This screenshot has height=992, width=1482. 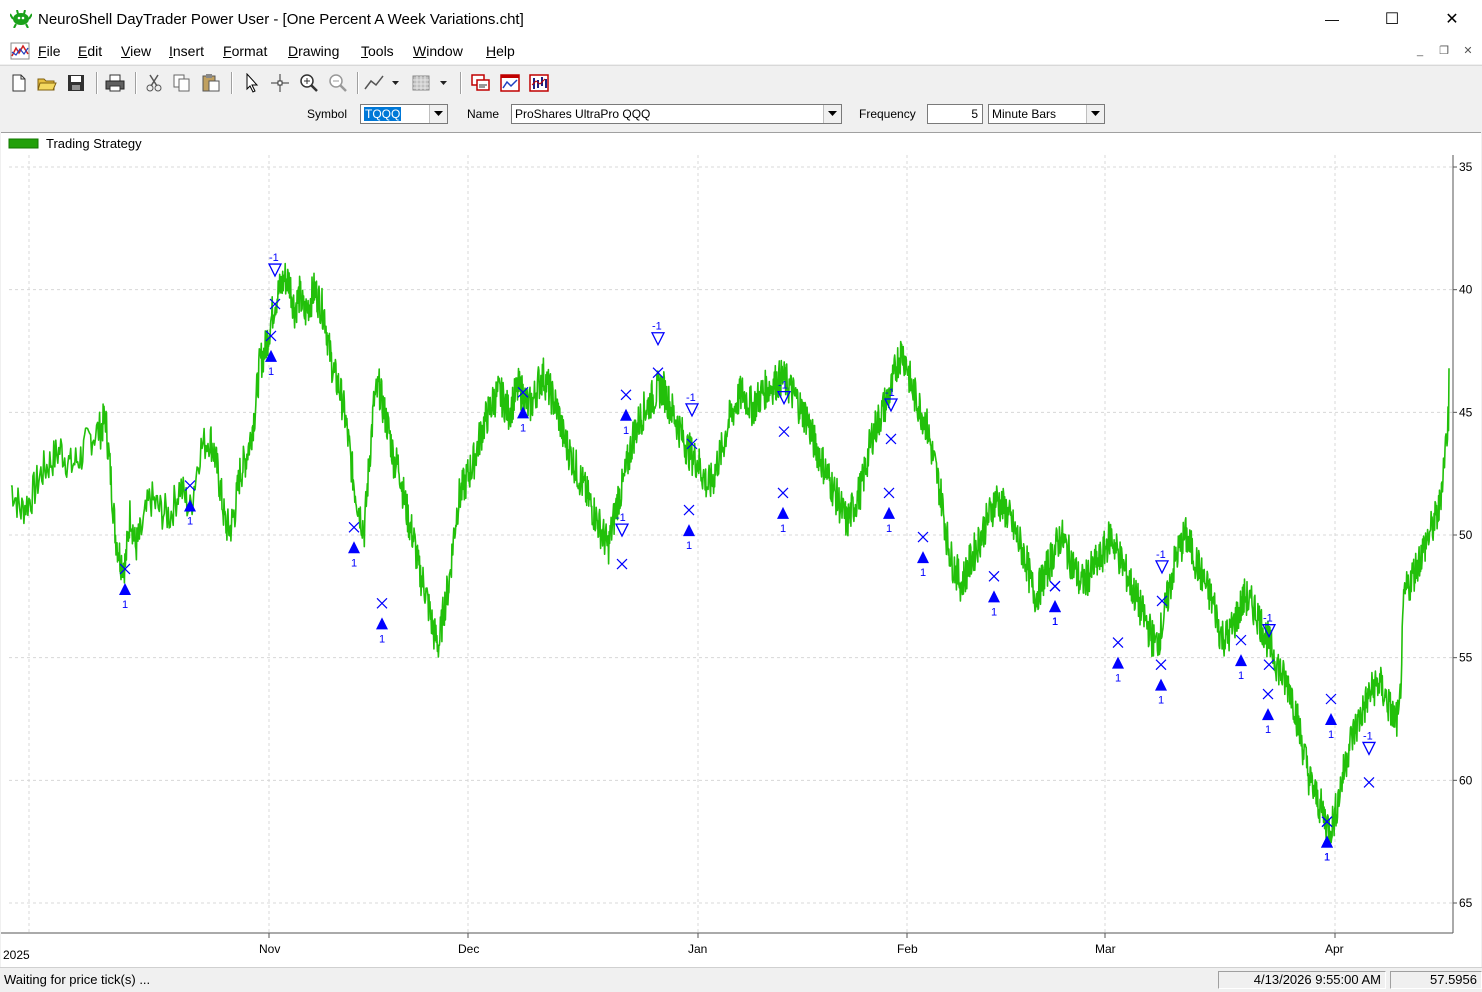 I want to click on menu-tools: Tools, so click(x=377, y=51).